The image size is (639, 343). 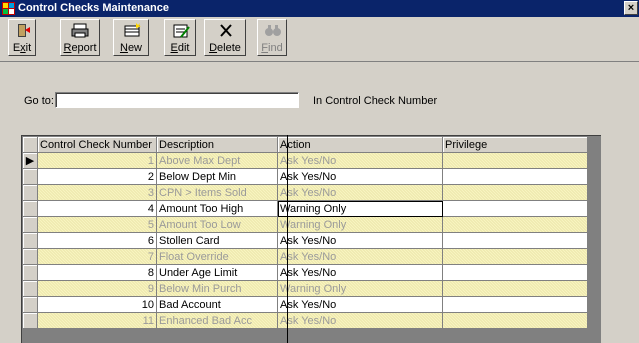 What do you see at coordinates (97, 288) in the screenshot?
I see `control-check-number-cell: 9` at bounding box center [97, 288].